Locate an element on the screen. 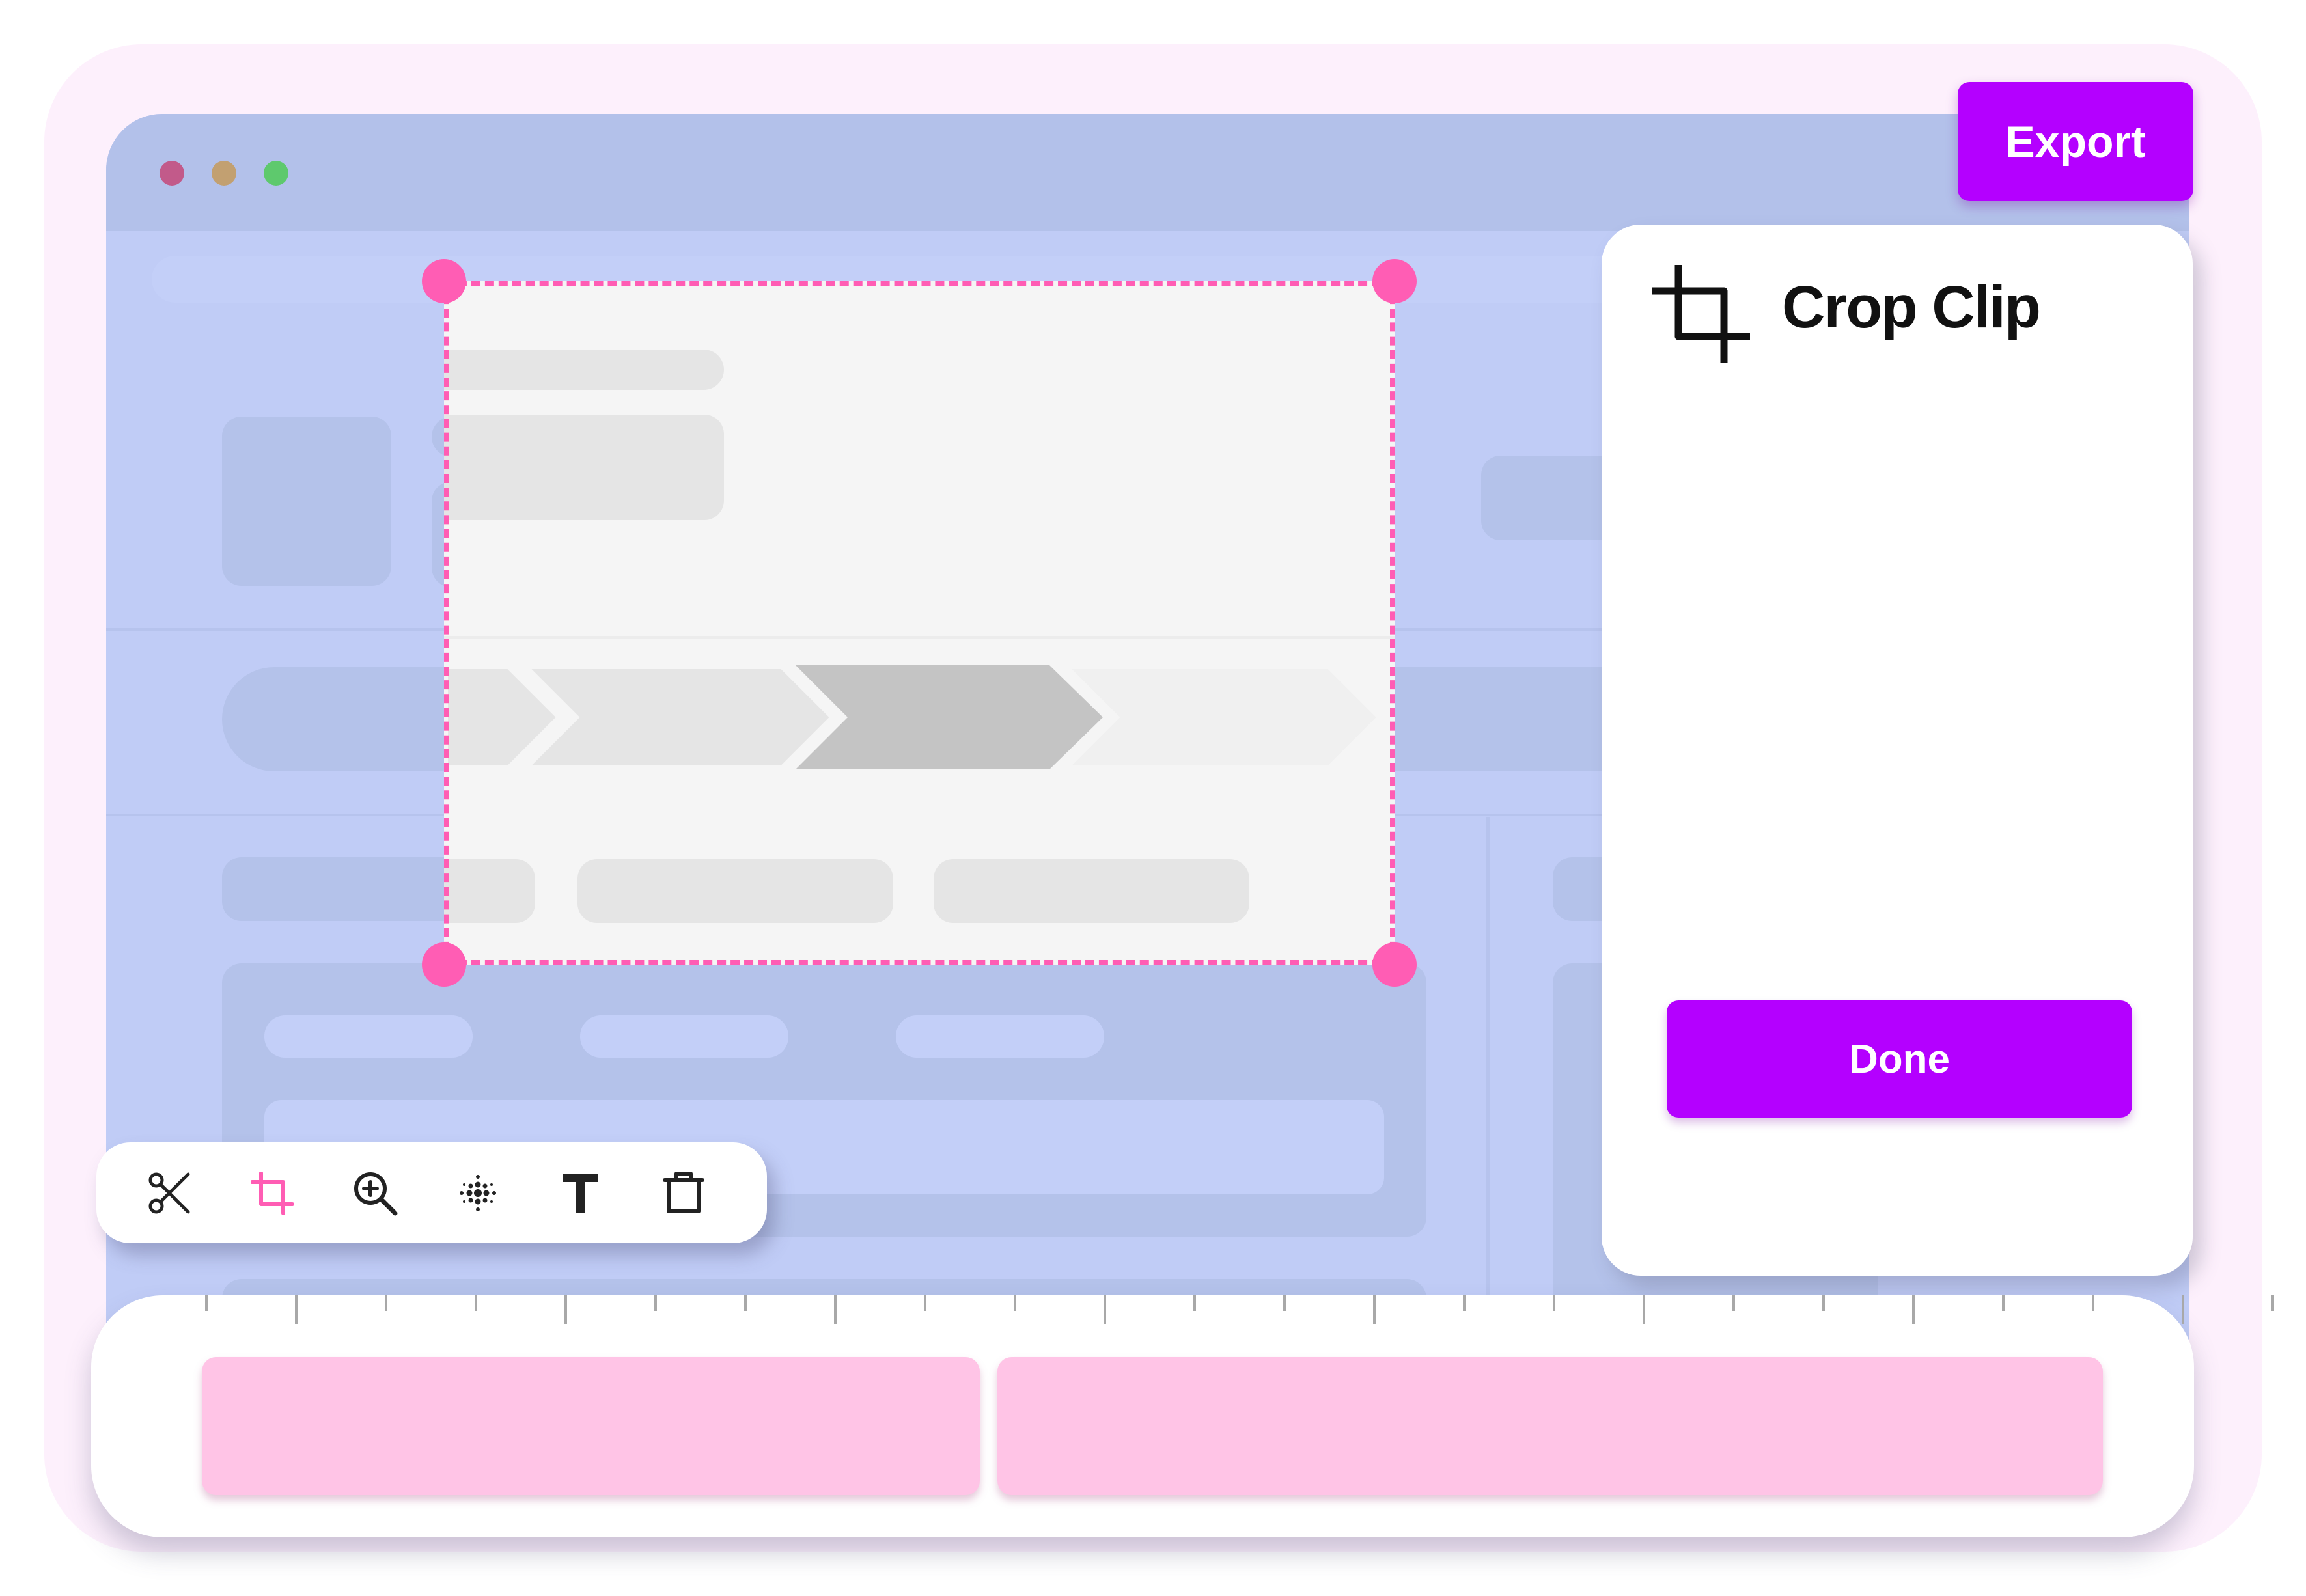  minimize-dot is located at coordinates (224, 173).